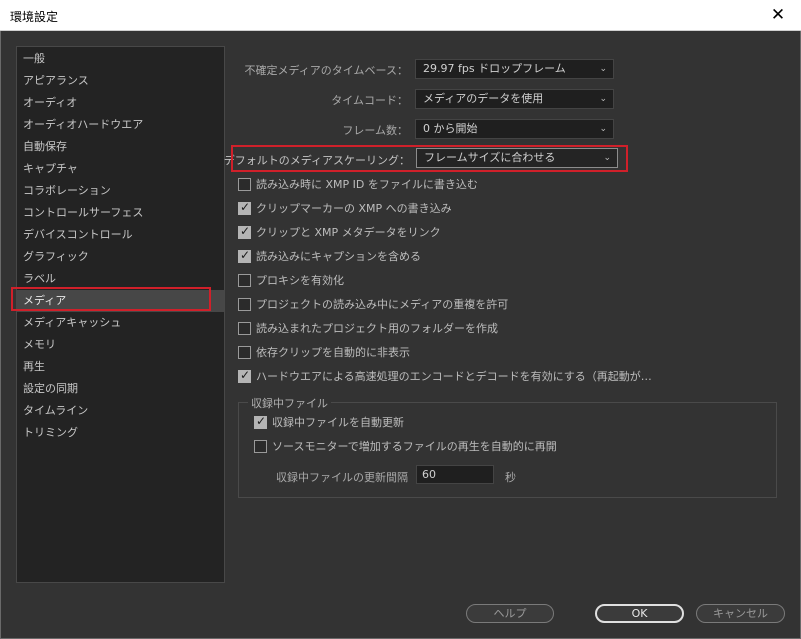 Image resolution: width=801 pixels, height=639 pixels. I want to click on sidebar-item-playback: 再生, so click(120, 367).